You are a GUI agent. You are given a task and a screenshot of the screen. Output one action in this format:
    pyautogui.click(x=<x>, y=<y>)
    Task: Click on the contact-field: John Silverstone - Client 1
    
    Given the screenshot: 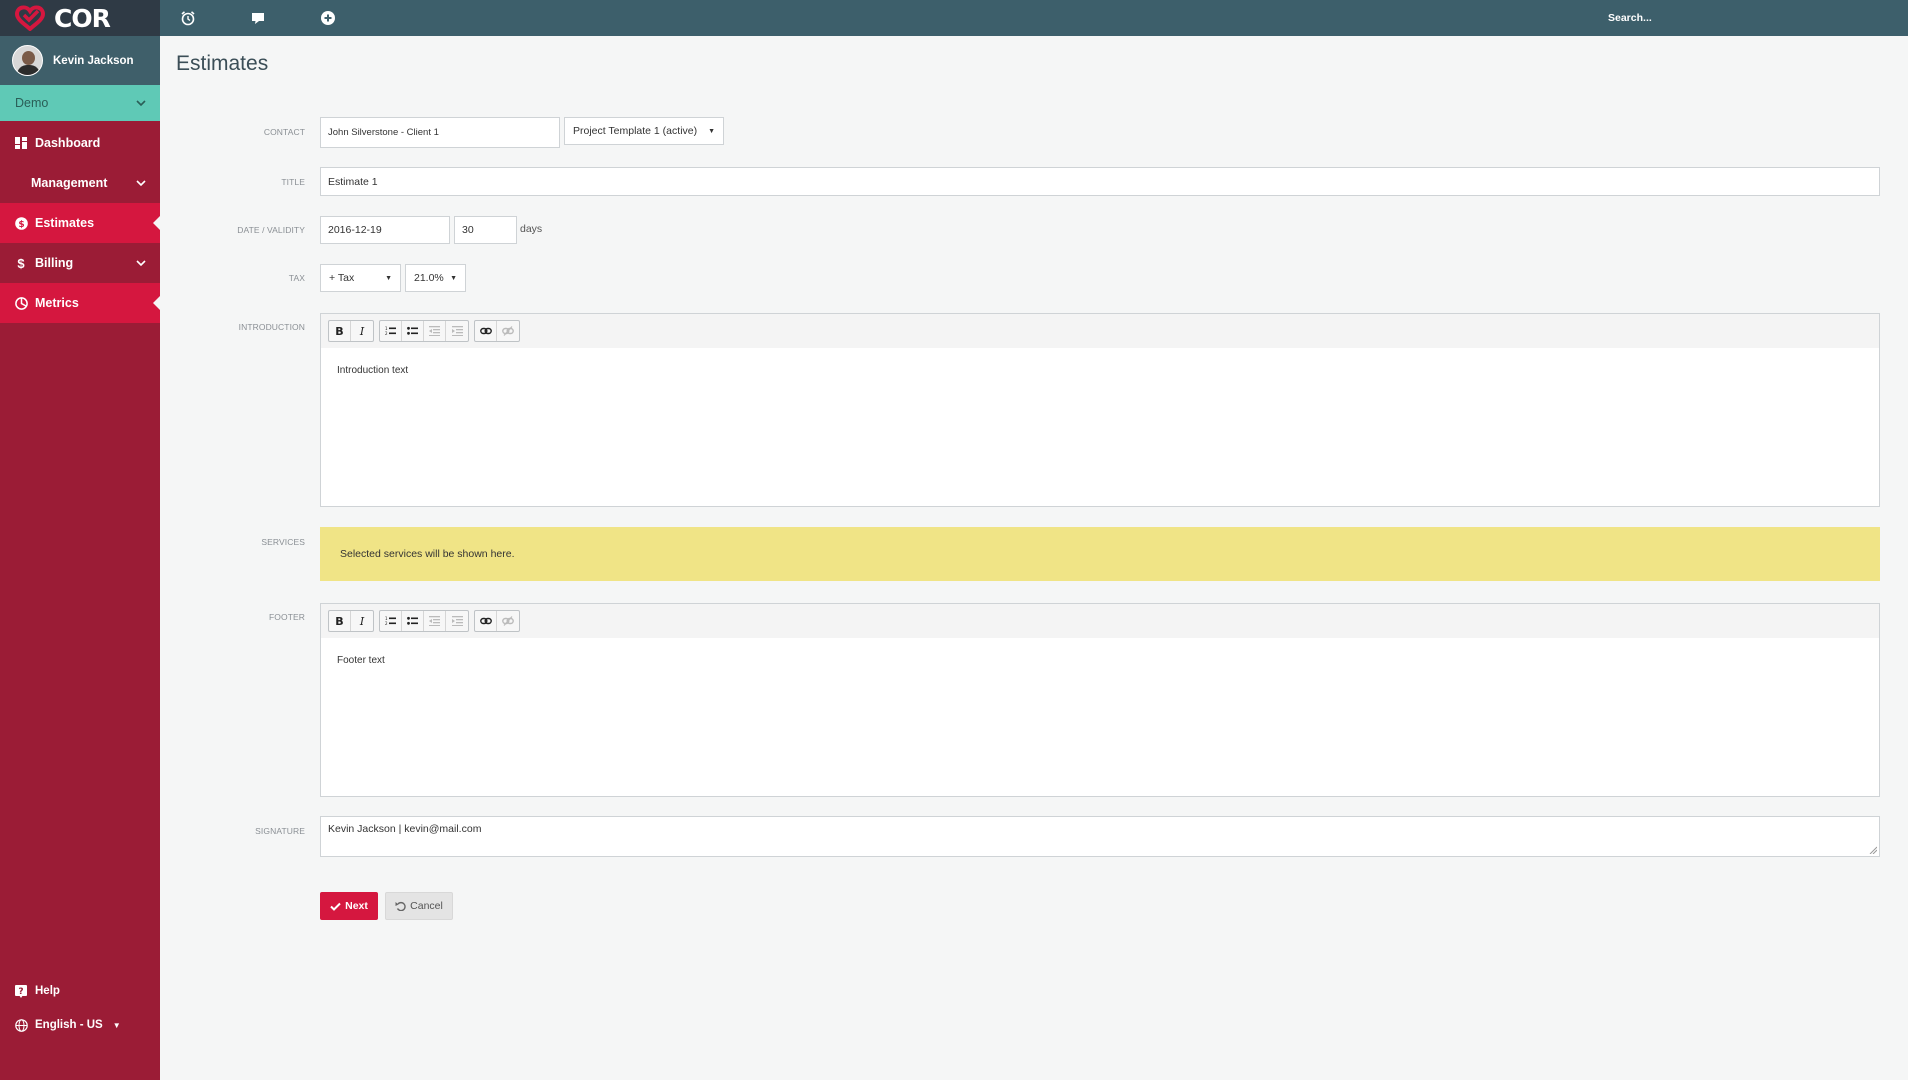 What is the action you would take?
    pyautogui.click(x=440, y=132)
    